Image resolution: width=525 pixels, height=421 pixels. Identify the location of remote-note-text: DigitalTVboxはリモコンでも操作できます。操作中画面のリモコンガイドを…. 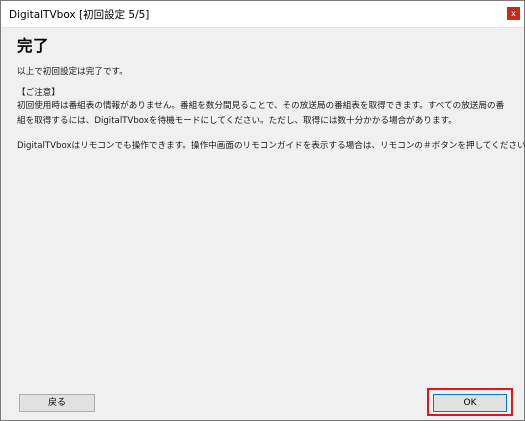
(271, 146).